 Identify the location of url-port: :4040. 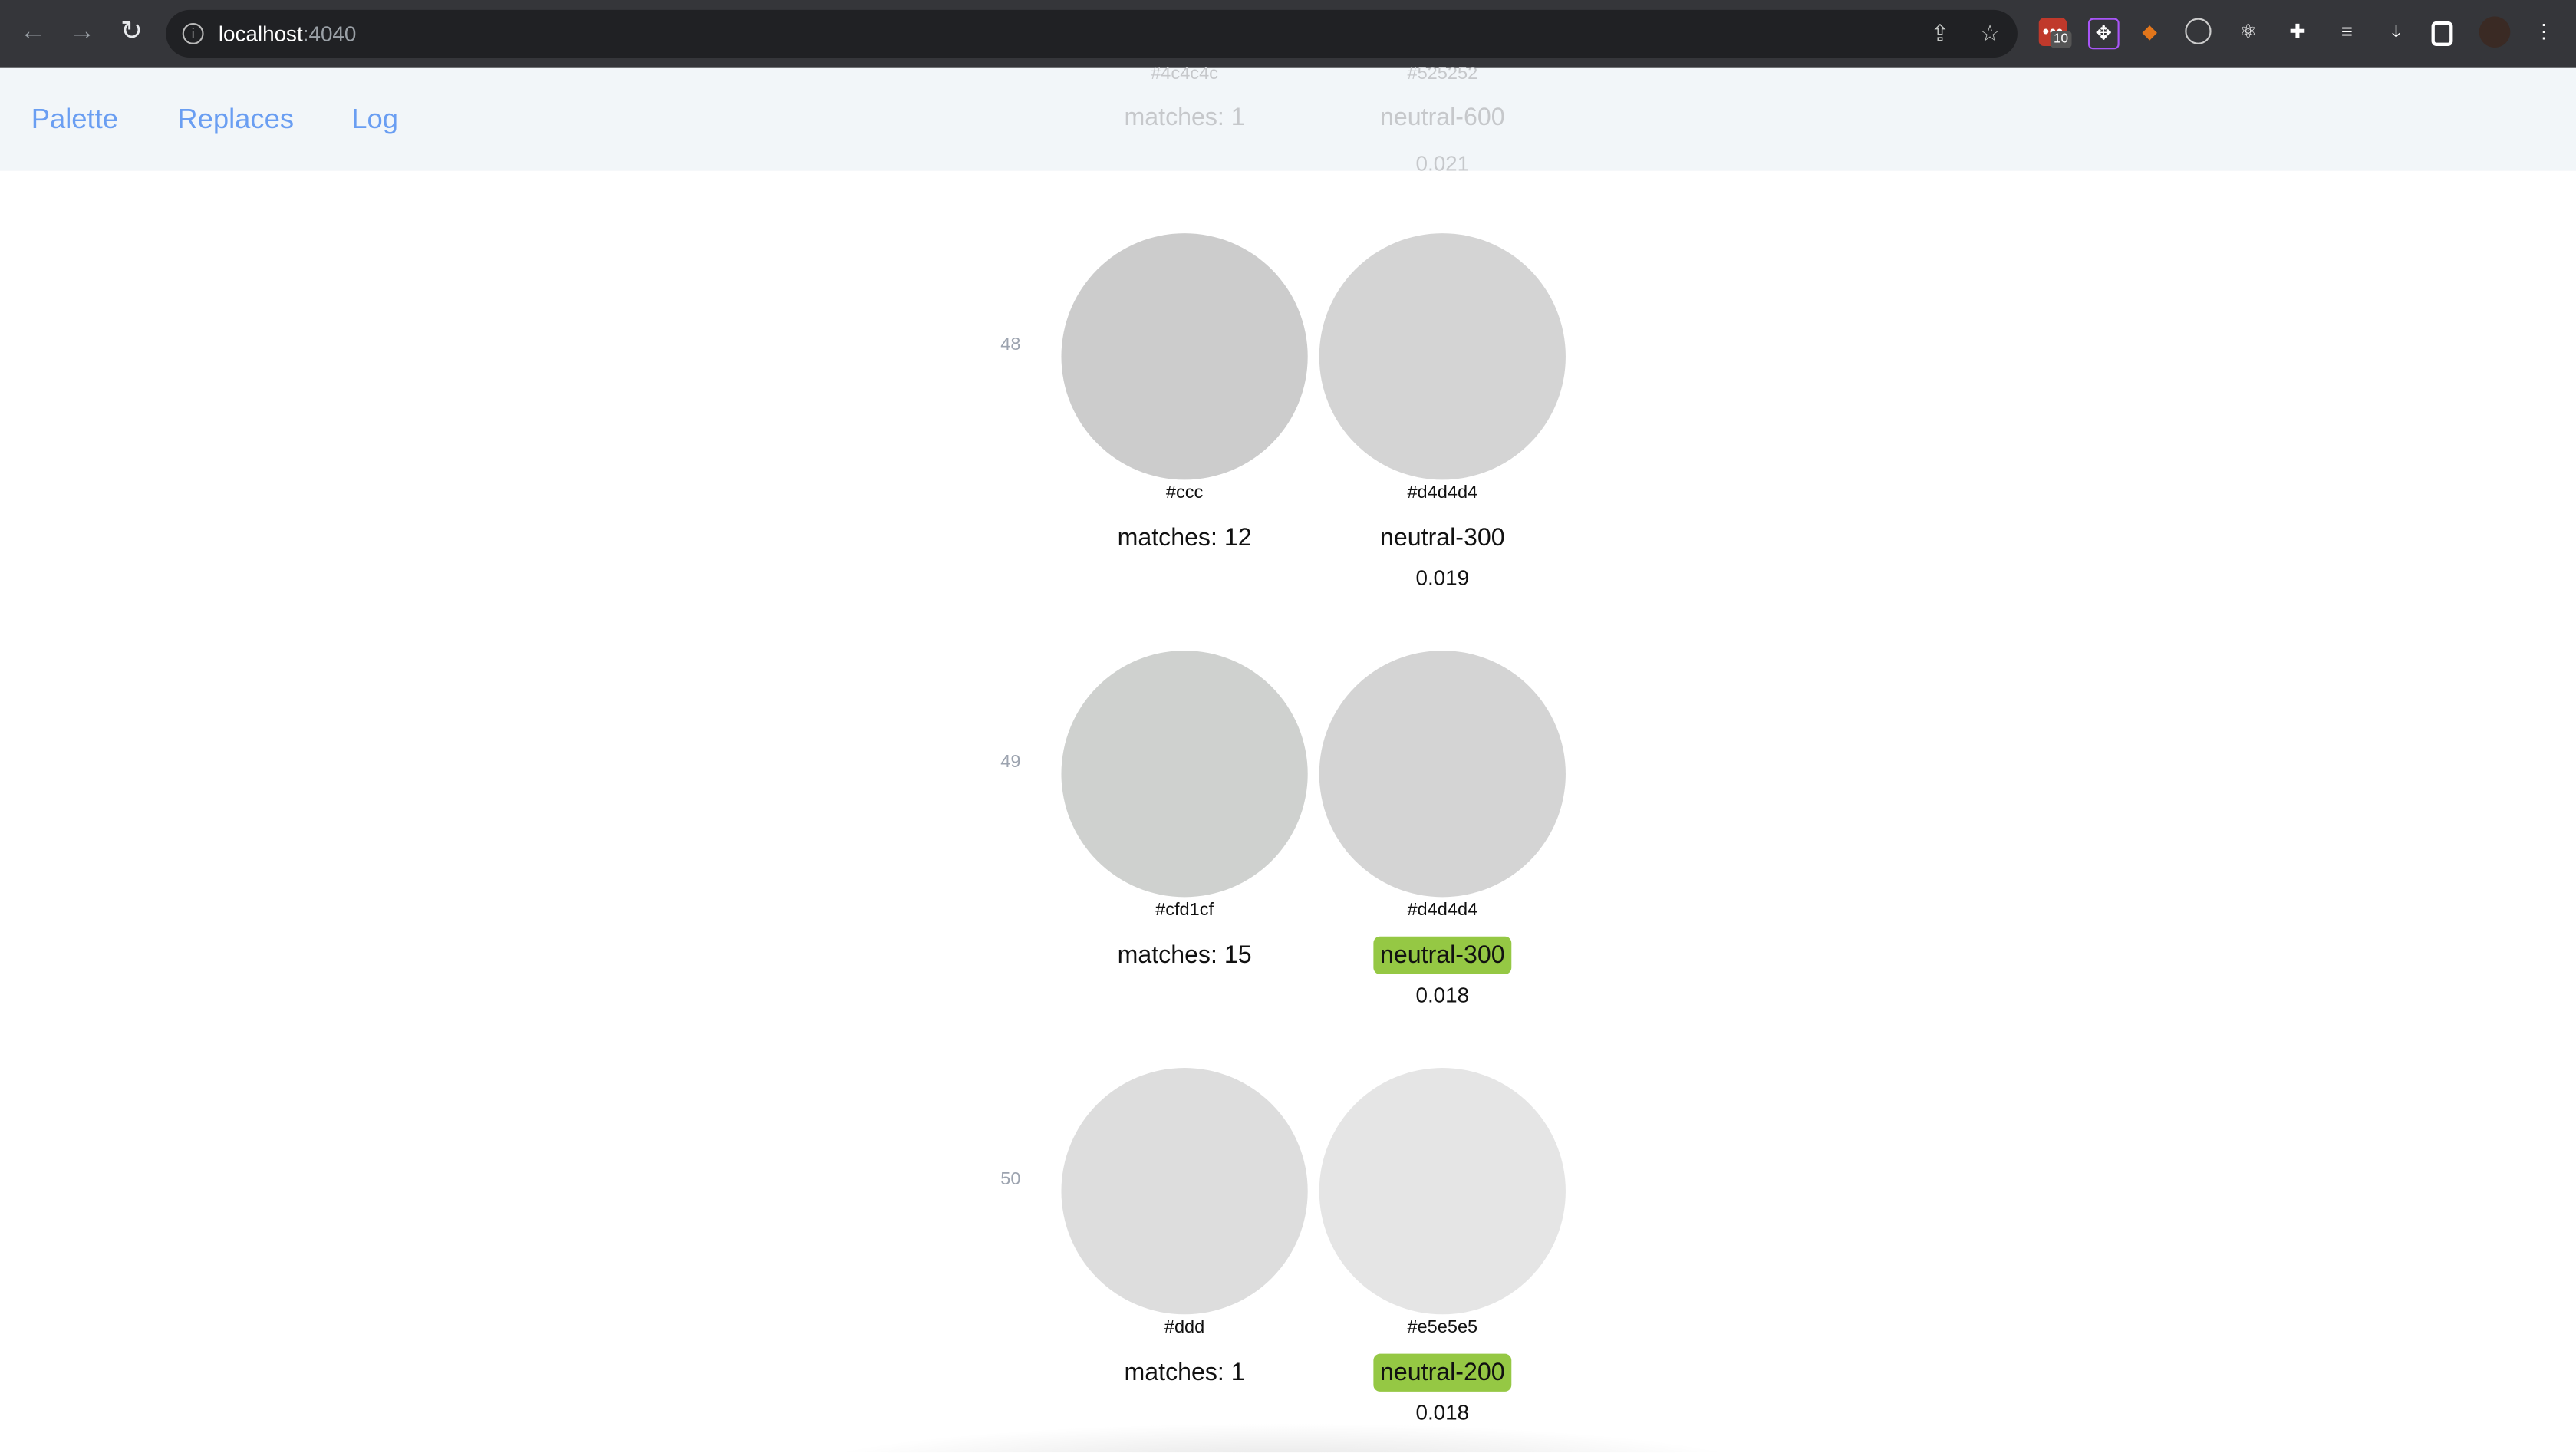
(329, 33).